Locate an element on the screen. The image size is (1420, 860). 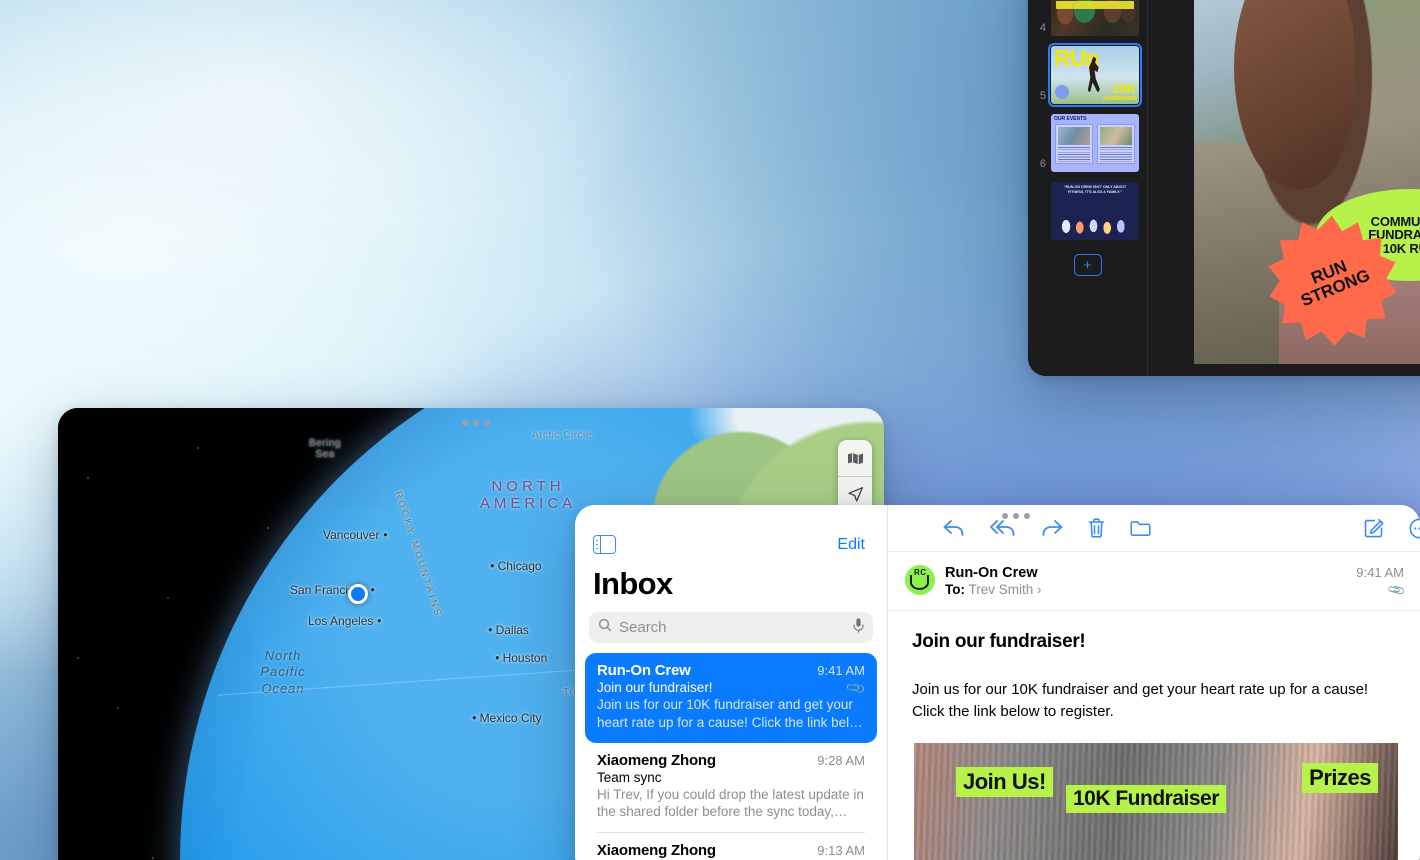
oval-line-1: COMMUNITY is located at coordinates (1395, 221).